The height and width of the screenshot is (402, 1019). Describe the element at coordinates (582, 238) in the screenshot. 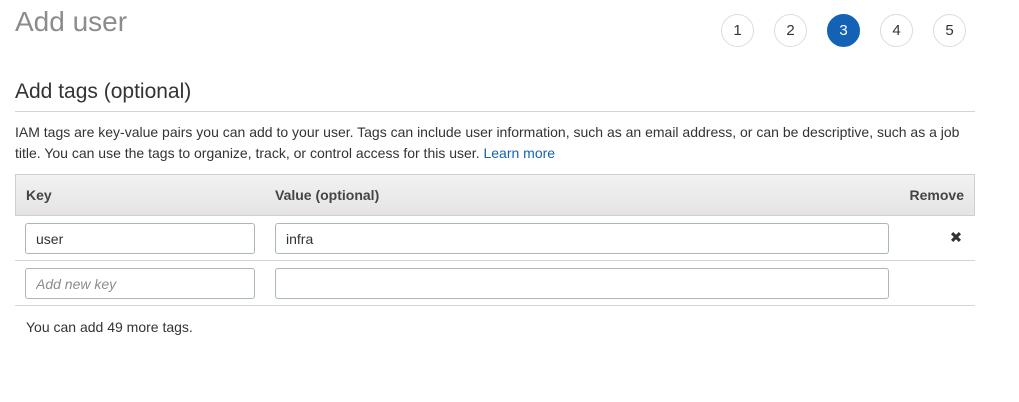

I see `tag-value-input` at that location.